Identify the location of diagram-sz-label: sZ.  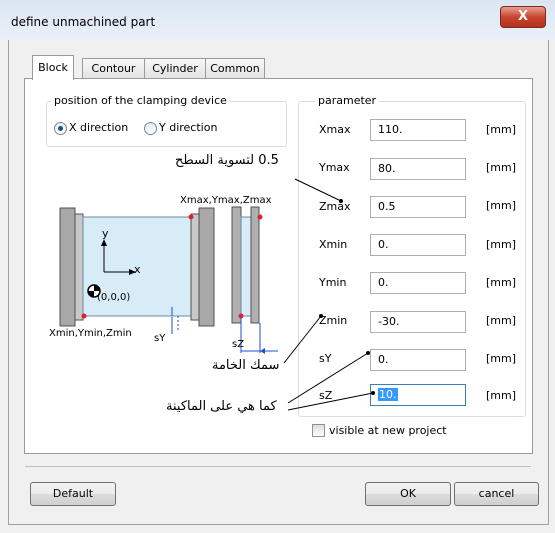
(238, 344).